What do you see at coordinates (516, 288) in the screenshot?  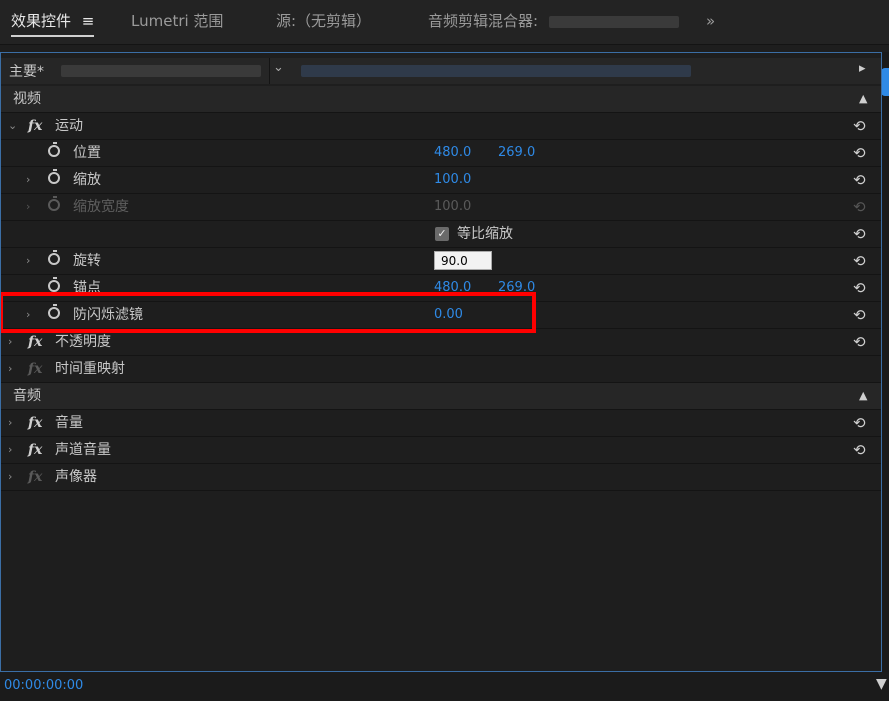 I see `anchor-y-value: 269.0` at bounding box center [516, 288].